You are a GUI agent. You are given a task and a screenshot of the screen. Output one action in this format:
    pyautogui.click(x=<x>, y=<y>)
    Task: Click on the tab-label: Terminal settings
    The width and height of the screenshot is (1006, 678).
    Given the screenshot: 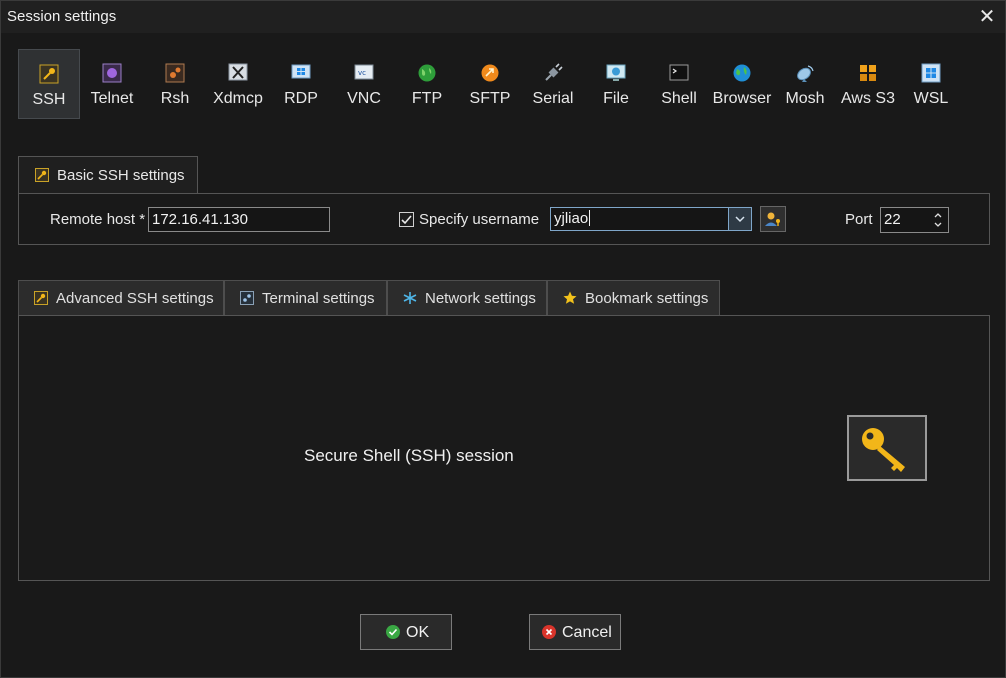 What is the action you would take?
    pyautogui.click(x=318, y=298)
    